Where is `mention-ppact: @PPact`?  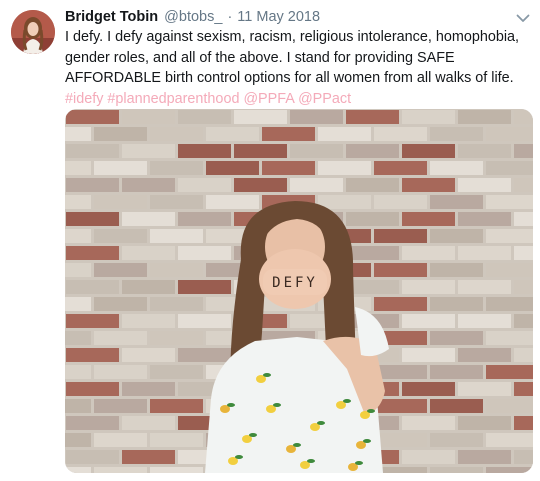 mention-ppact: @PPact is located at coordinates (324, 99).